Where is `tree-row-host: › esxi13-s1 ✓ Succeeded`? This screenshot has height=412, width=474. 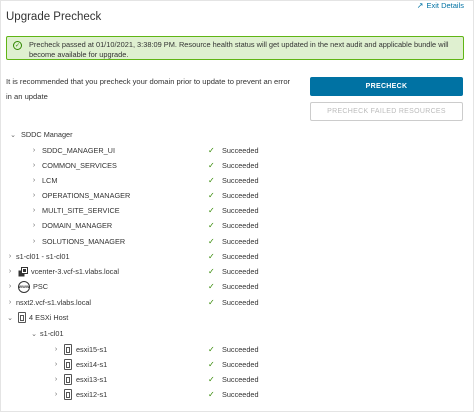 tree-row-host: › esxi13-s1 ✓ Succeeded is located at coordinates (237, 379).